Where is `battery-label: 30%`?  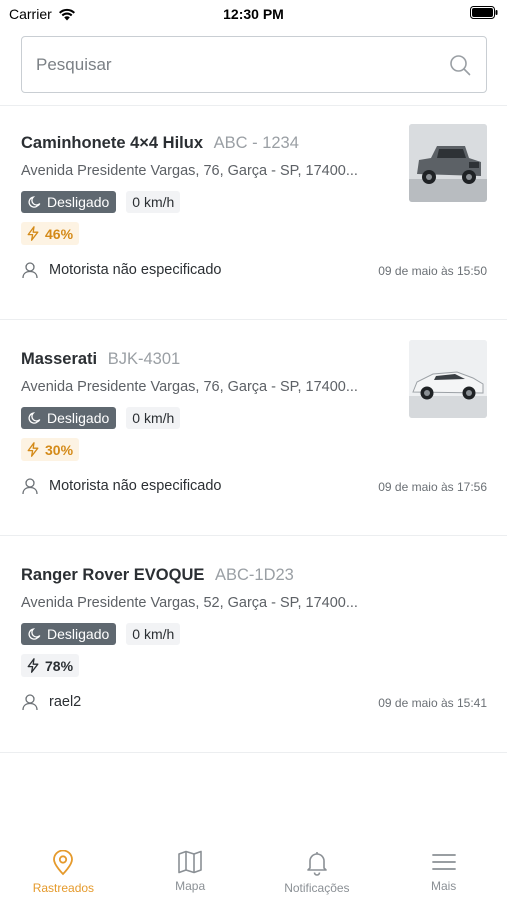 battery-label: 30% is located at coordinates (59, 449).